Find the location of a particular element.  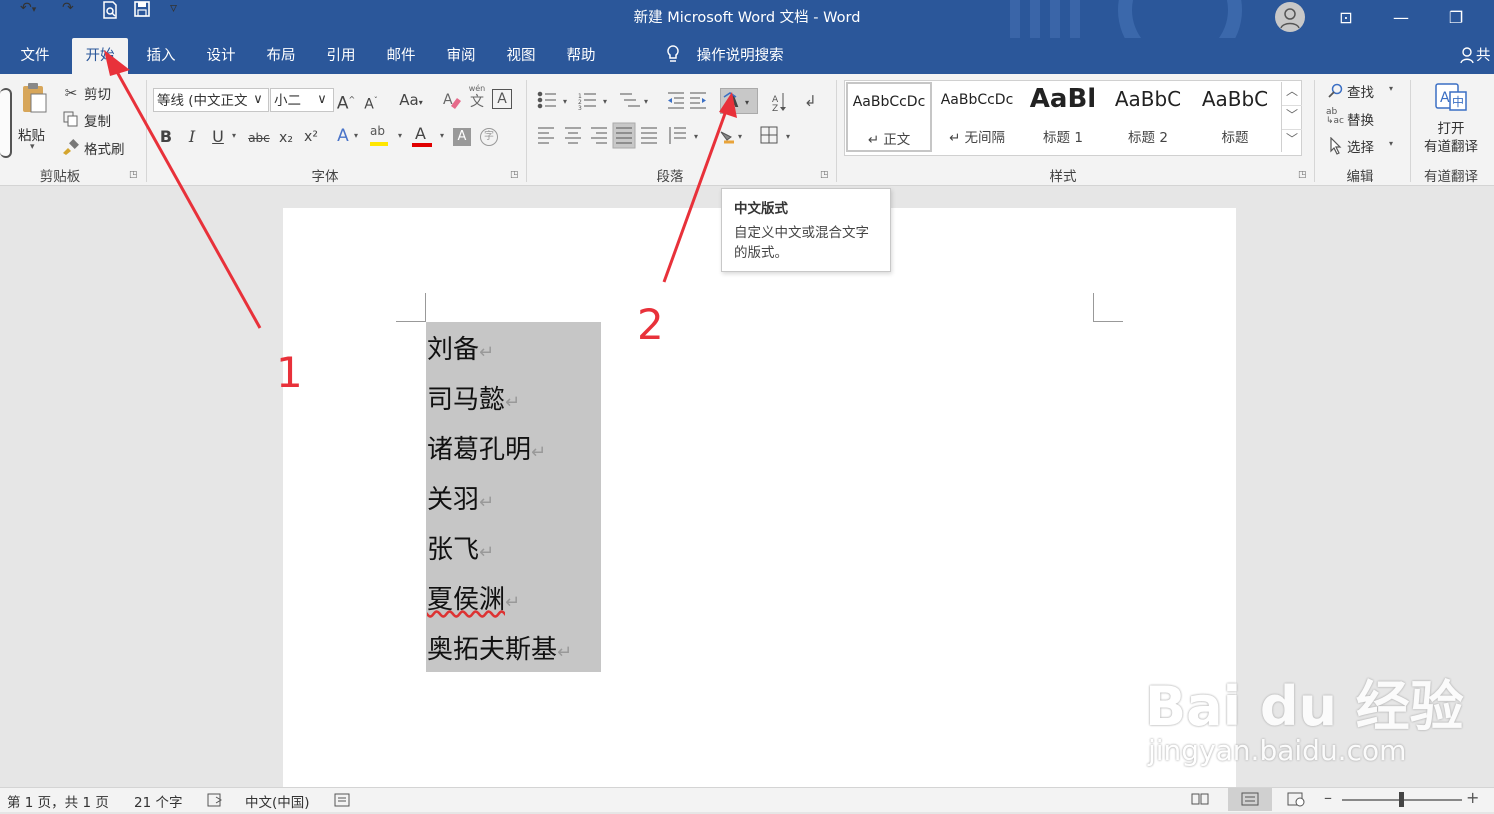

restore-button: ❐ is located at coordinates (1456, 18).